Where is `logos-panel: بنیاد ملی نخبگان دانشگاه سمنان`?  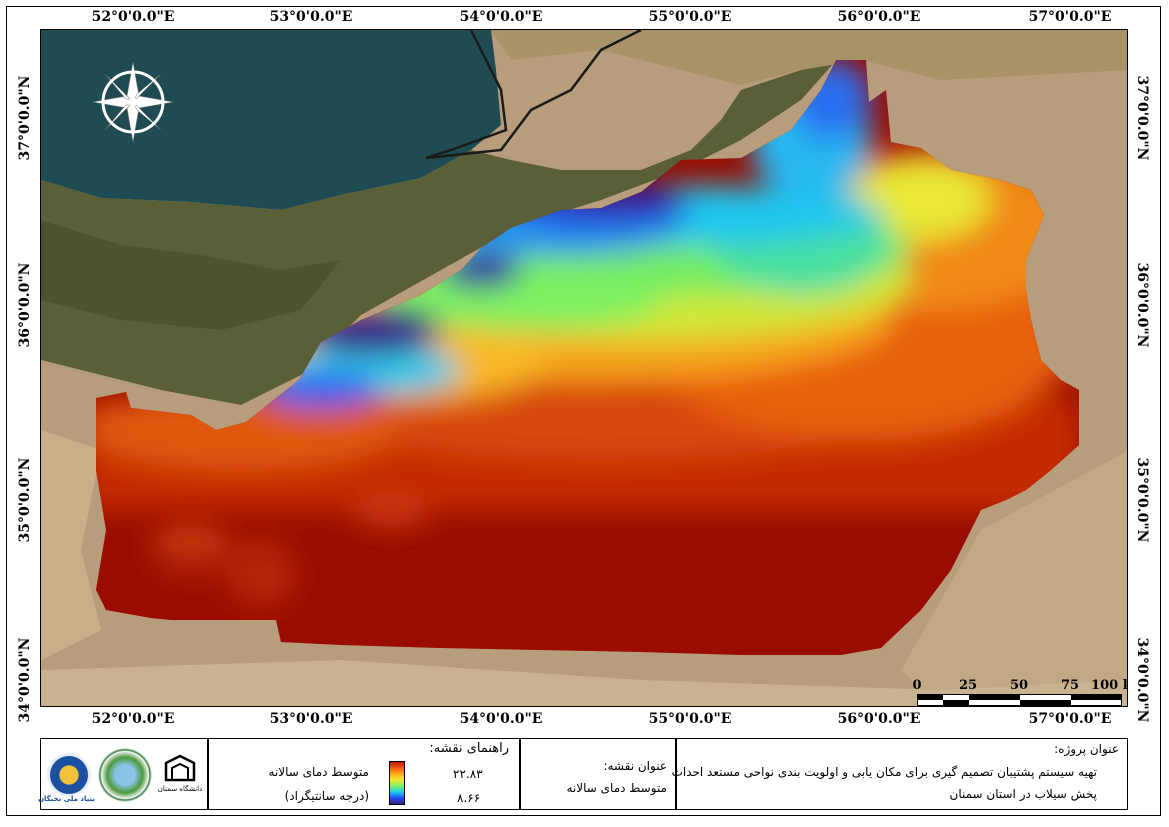 logos-panel: بنیاد ملی نخبگان دانشگاه سمنان is located at coordinates (123, 774).